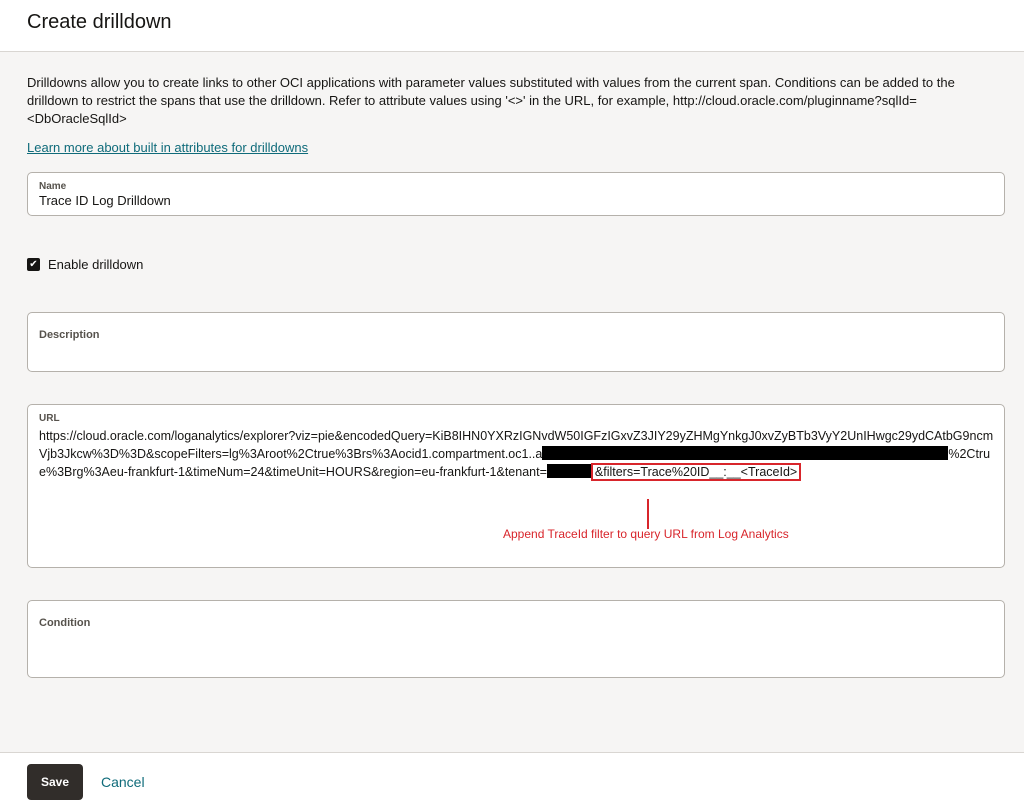 This screenshot has height=805, width=1024. Describe the element at coordinates (516, 342) in the screenshot. I see `description-field: Description` at that location.